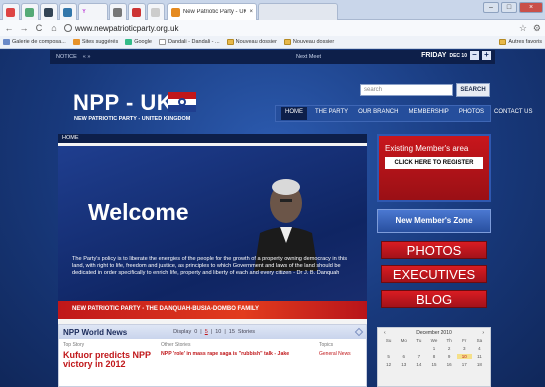  Describe the element at coordinates (523, 28) in the screenshot. I see `star-icon: ☆` at that location.